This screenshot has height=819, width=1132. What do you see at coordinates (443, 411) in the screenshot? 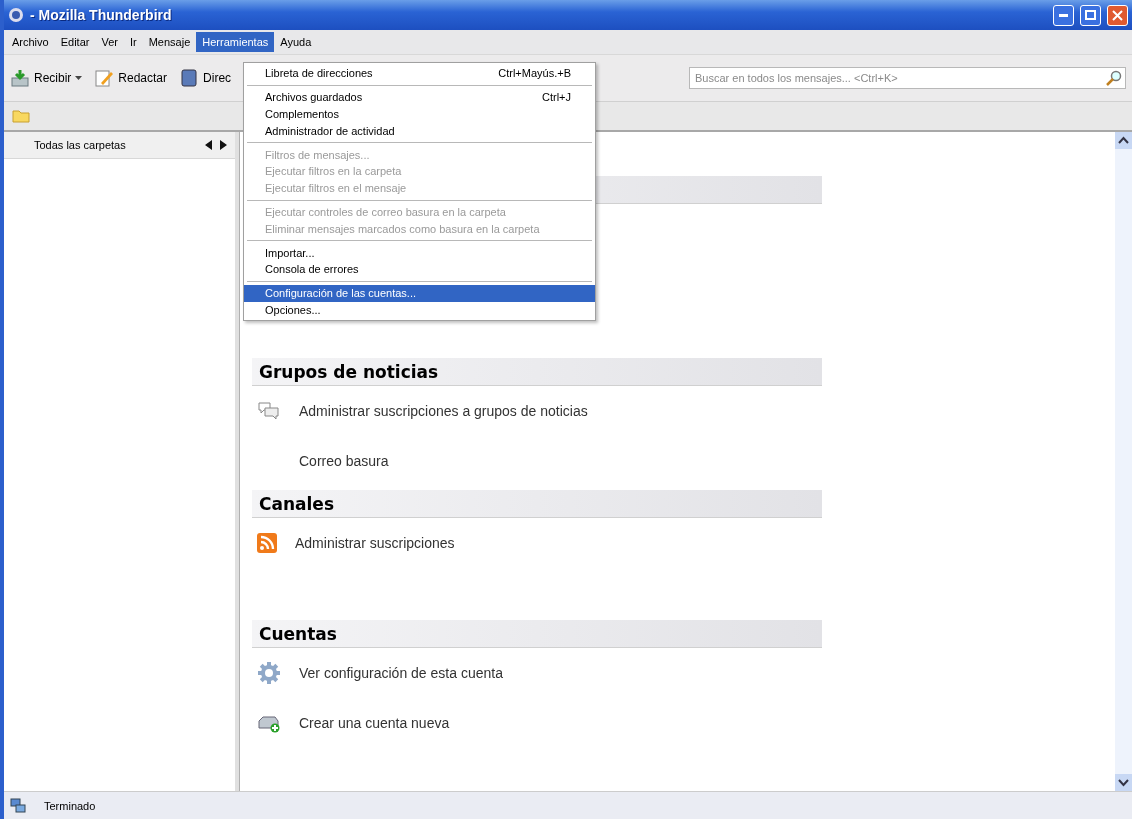
I see `action-link: Administrar suscripciones a grupos de noticias` at bounding box center [443, 411].